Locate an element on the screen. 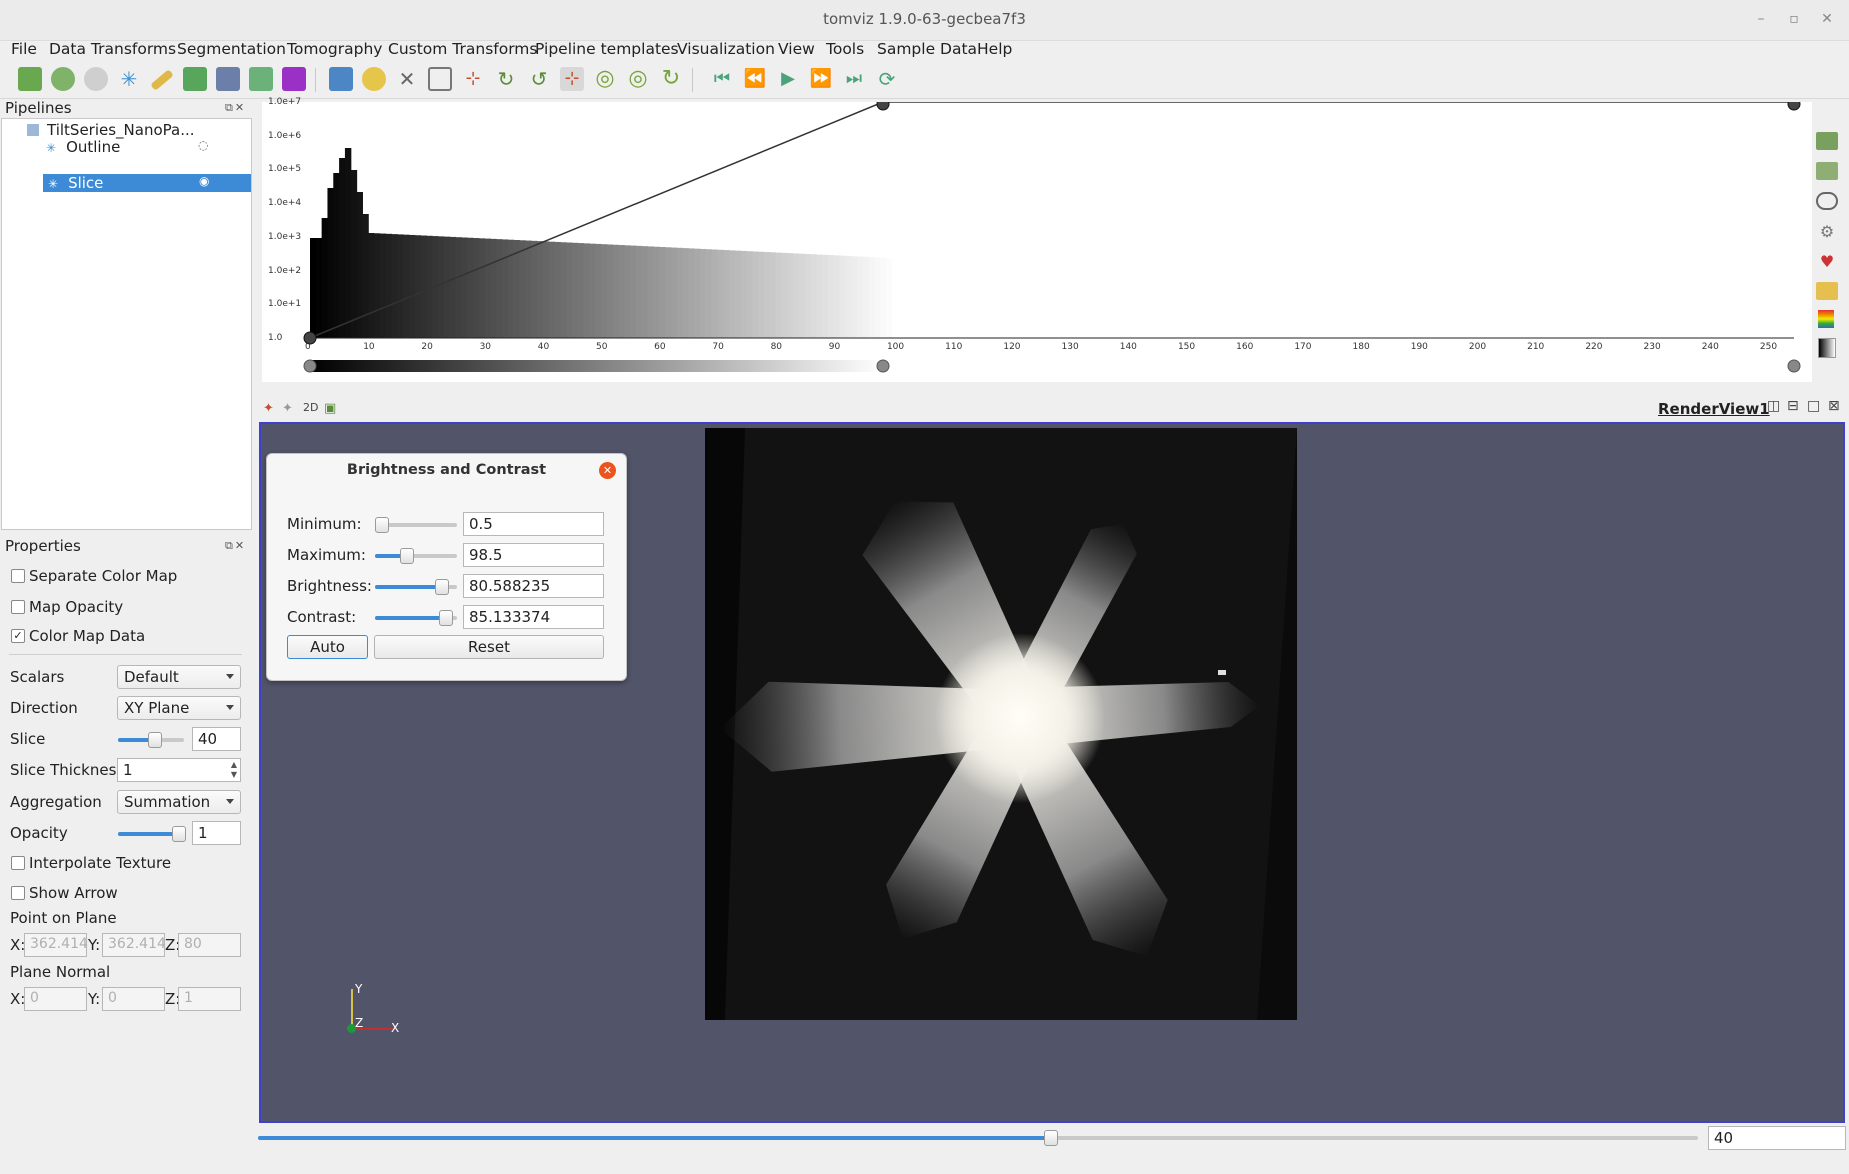  log-scale-icon is located at coordinates (1827, 201).